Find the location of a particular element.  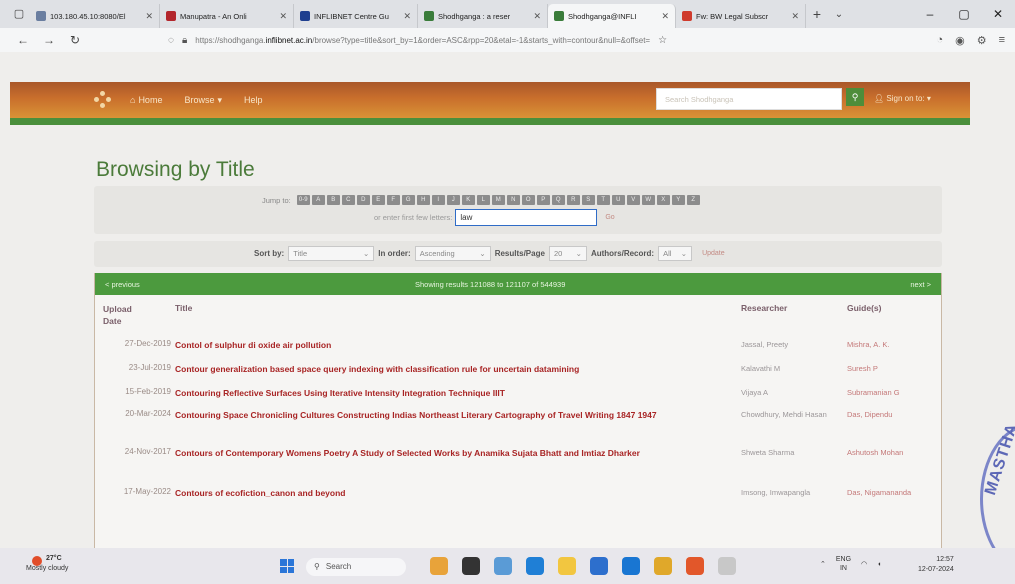

guide-link: Mishra, A. K. is located at coordinates (893, 344).